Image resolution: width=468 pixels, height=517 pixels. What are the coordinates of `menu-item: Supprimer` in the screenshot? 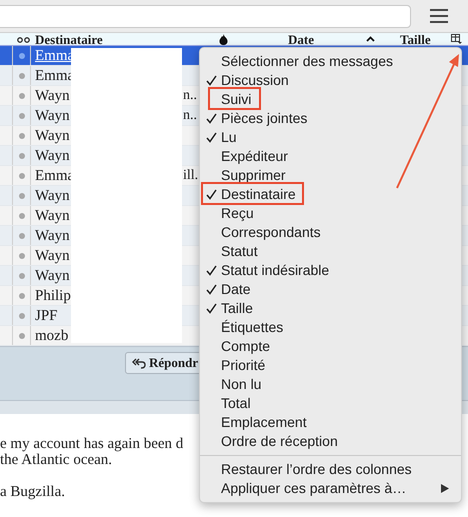 It's located at (330, 175).